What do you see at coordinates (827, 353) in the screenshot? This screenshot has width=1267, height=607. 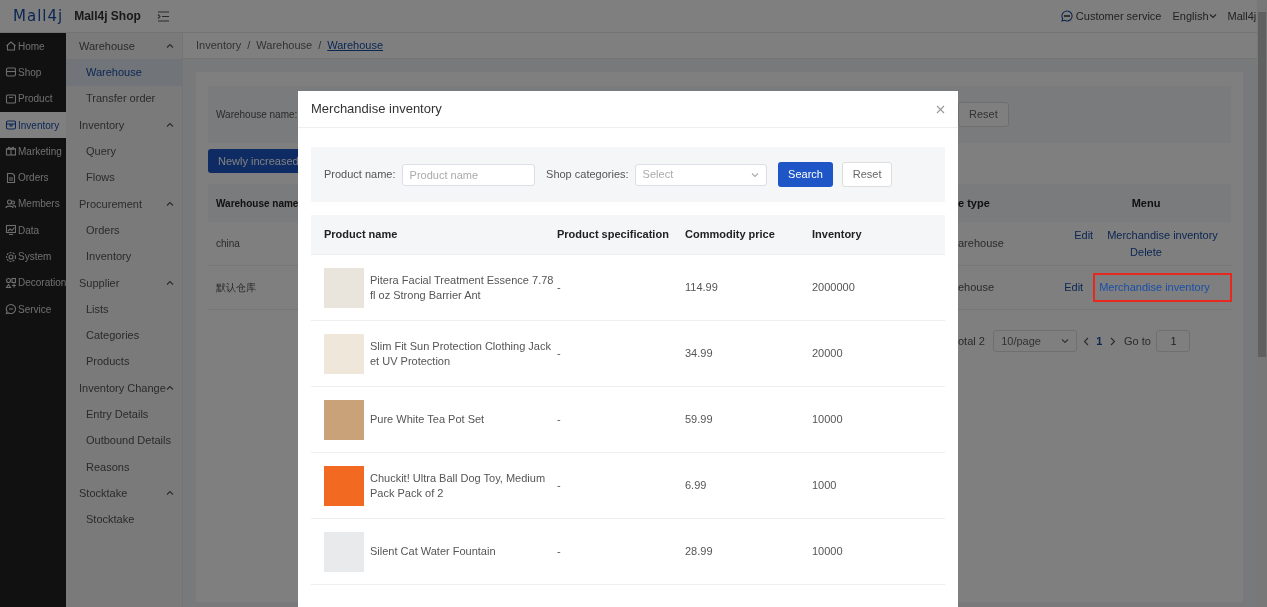 I see `table-cell: 20000` at bounding box center [827, 353].